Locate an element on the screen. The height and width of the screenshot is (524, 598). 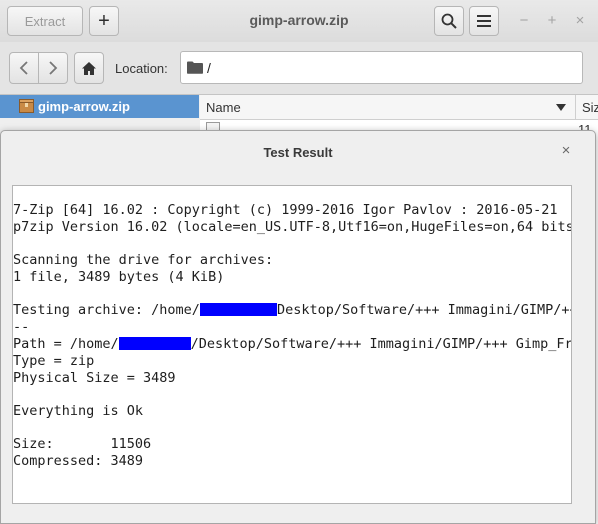
search-button is located at coordinates (449, 21).